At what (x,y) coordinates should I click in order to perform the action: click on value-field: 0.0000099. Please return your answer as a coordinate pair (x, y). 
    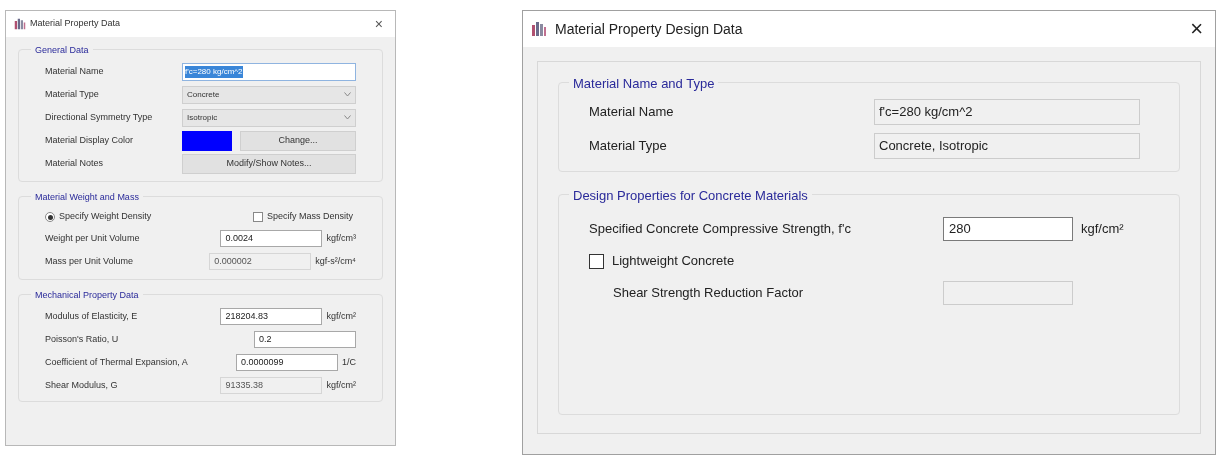
    Looking at the image, I should click on (287, 362).